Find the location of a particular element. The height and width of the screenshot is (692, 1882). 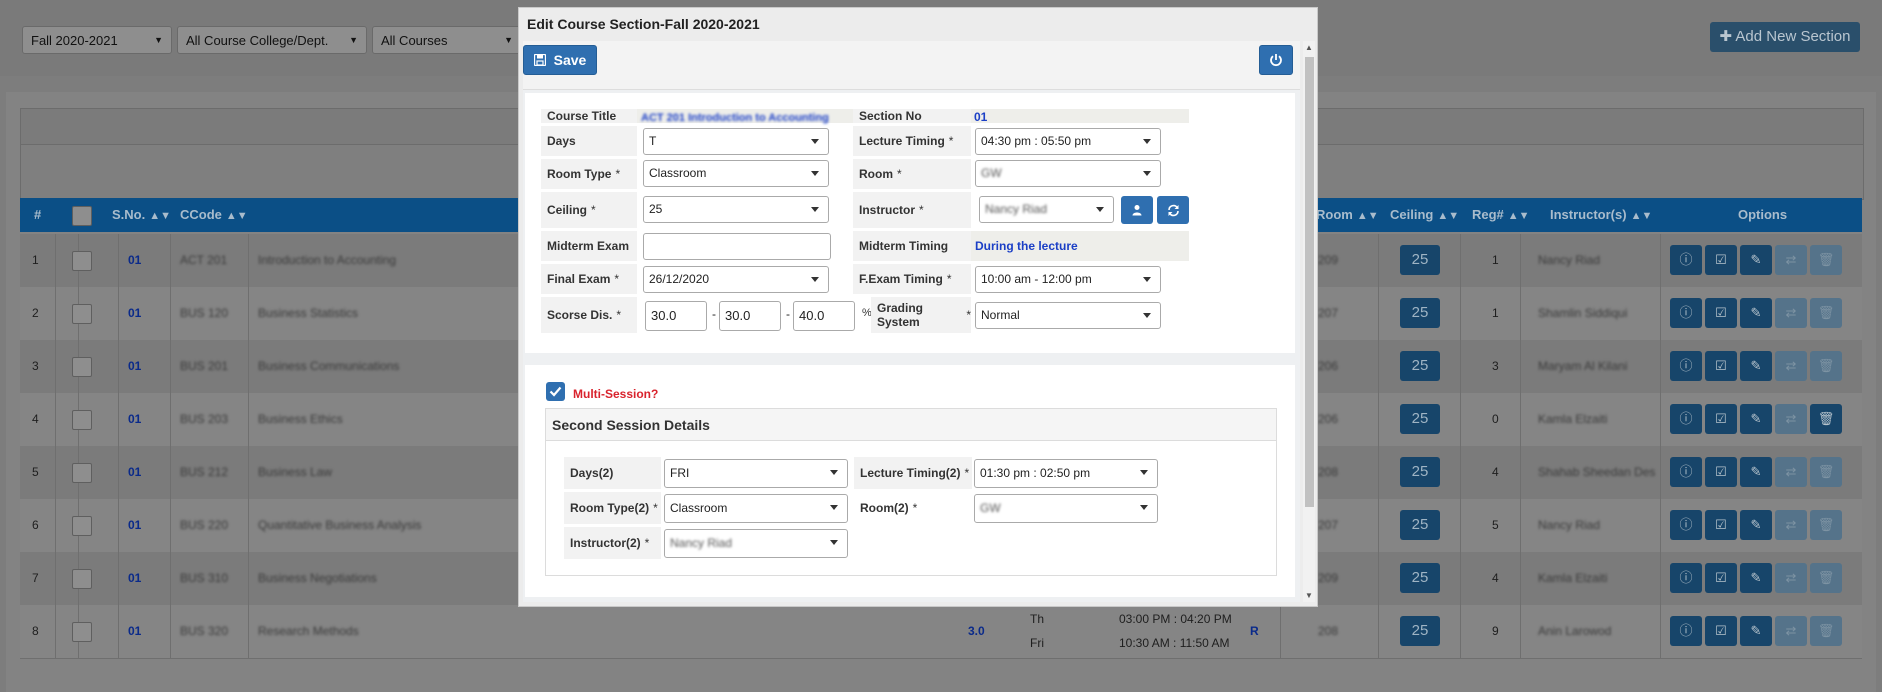

select-all-checkbox is located at coordinates (82, 216).